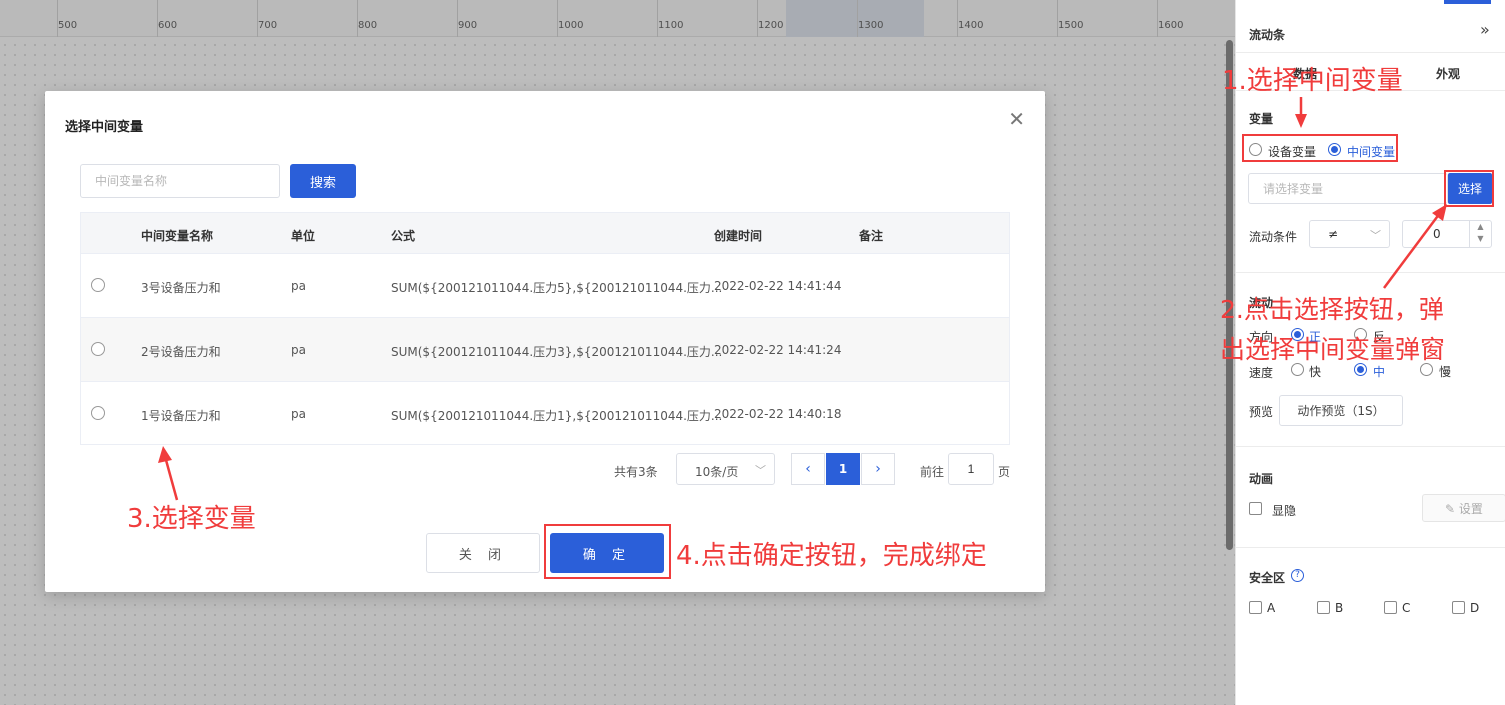 Image resolution: width=1505 pixels, height=705 pixels. Describe the element at coordinates (778, 350) in the screenshot. I see `row-created: 2022-02-22 14:41:24` at that location.